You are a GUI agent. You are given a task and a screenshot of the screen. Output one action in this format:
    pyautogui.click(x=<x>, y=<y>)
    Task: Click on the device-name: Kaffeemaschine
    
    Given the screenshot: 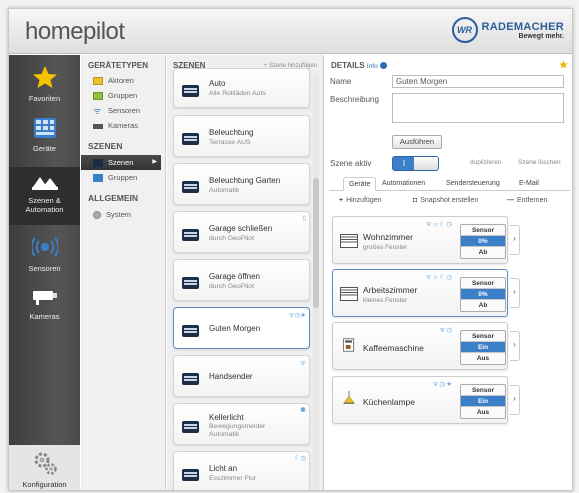 What is the action you would take?
    pyautogui.click(x=393, y=348)
    